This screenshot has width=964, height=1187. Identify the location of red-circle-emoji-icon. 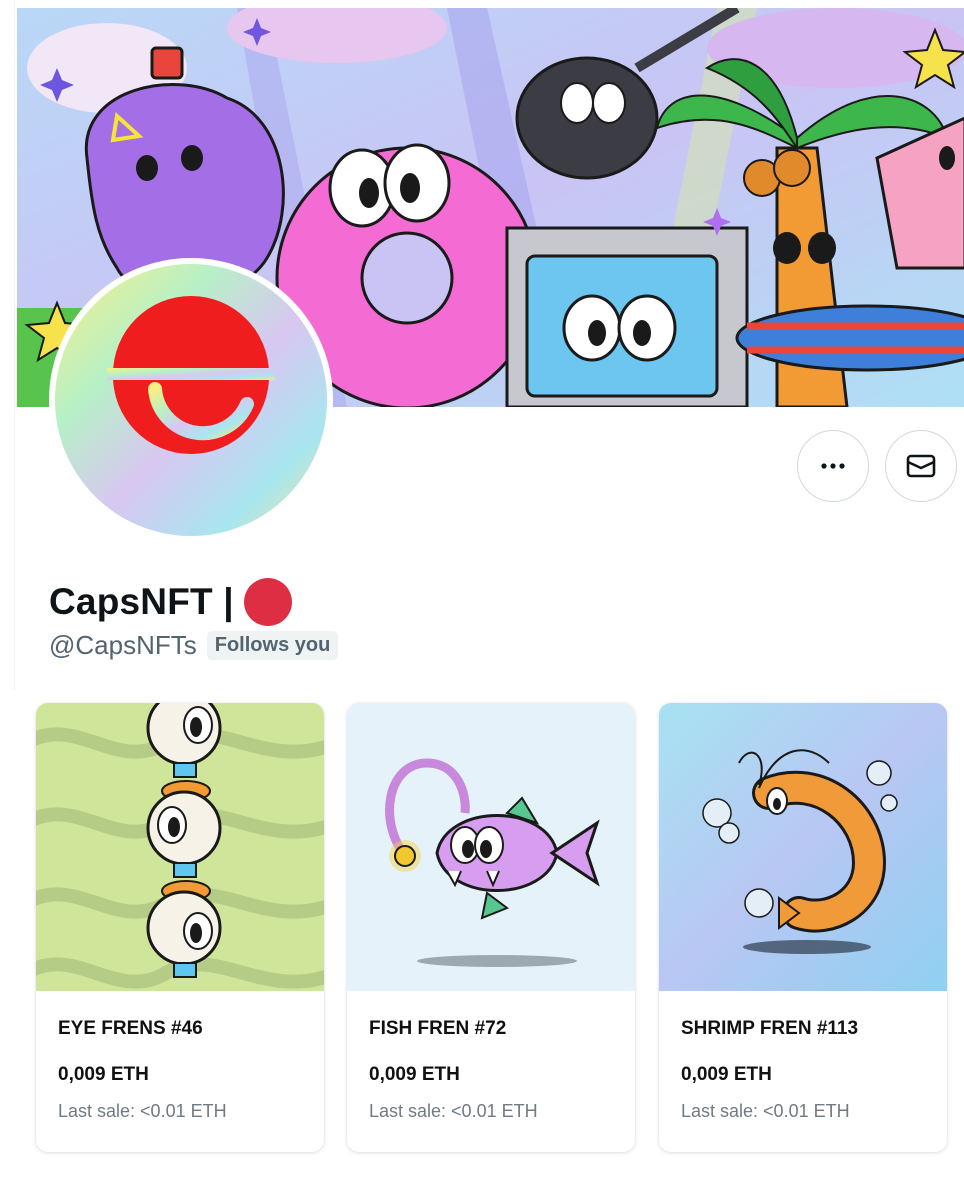
(267, 602).